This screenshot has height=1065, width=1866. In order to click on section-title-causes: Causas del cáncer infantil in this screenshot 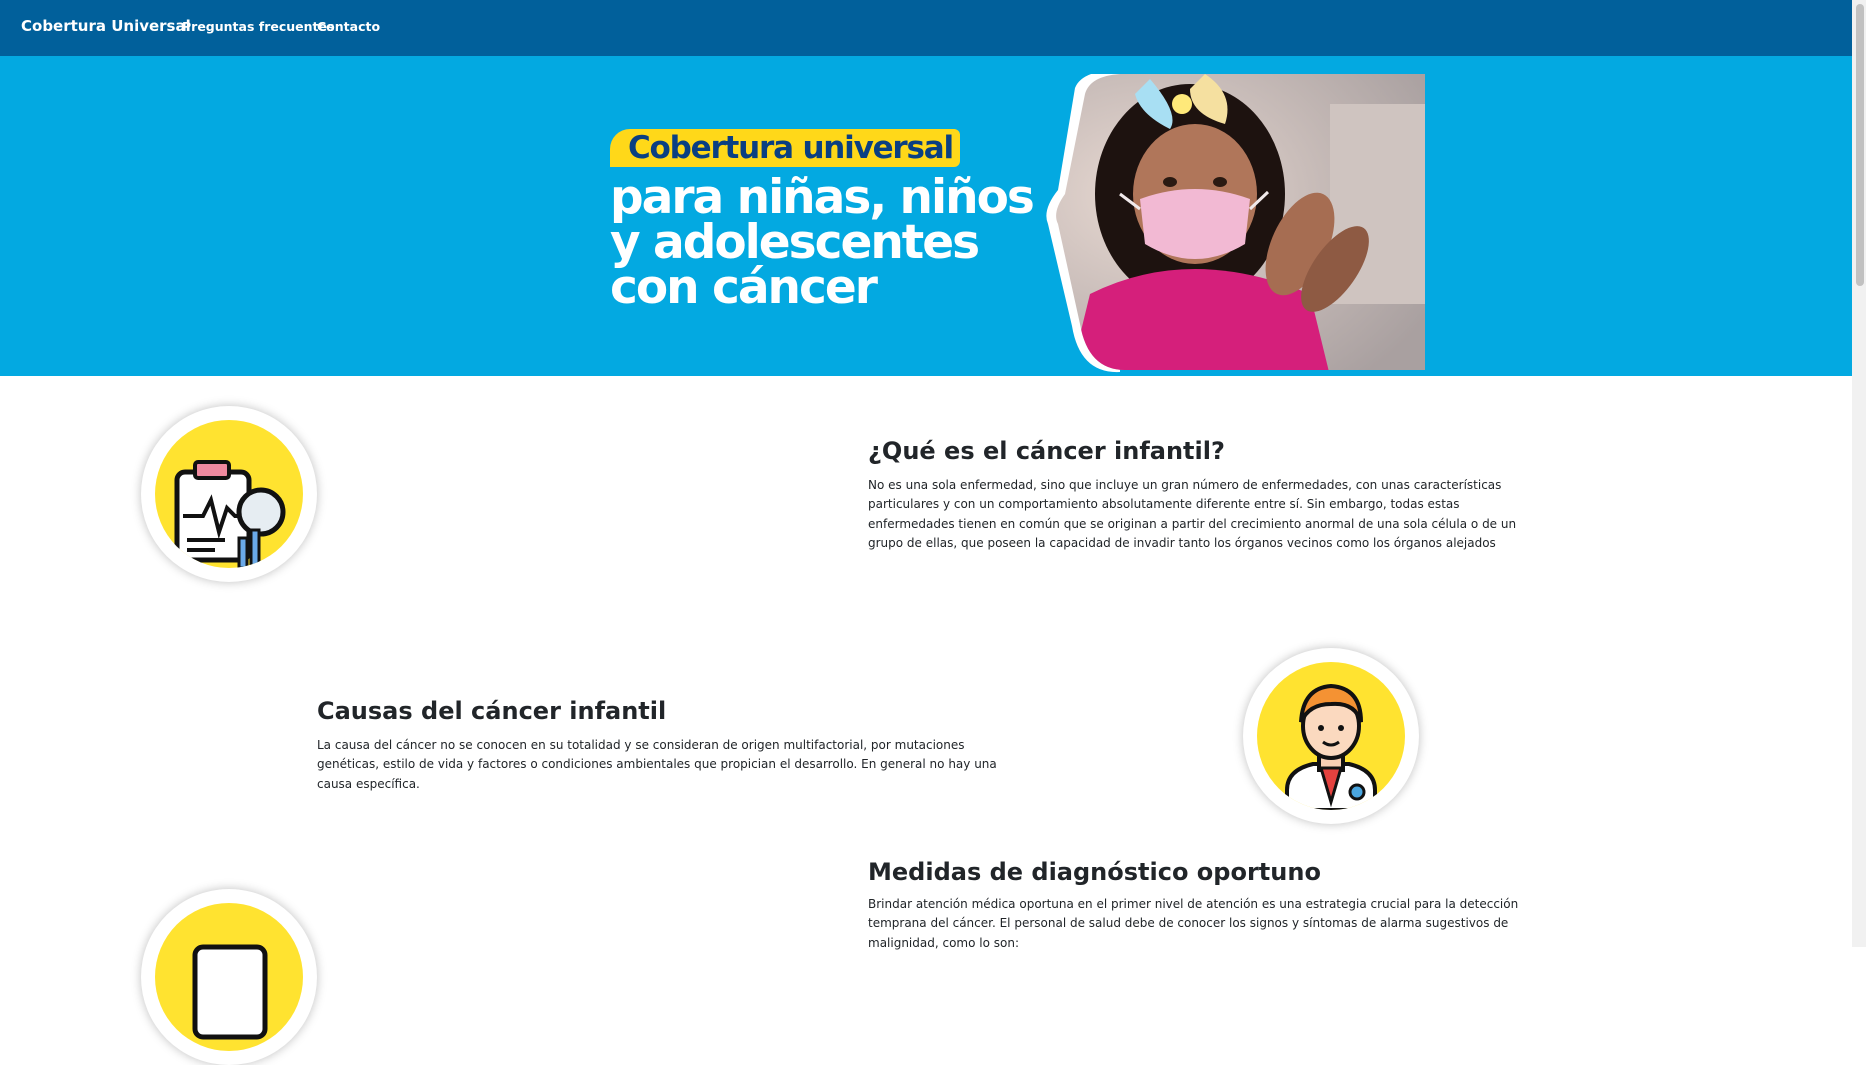, I will do `click(492, 711)`.